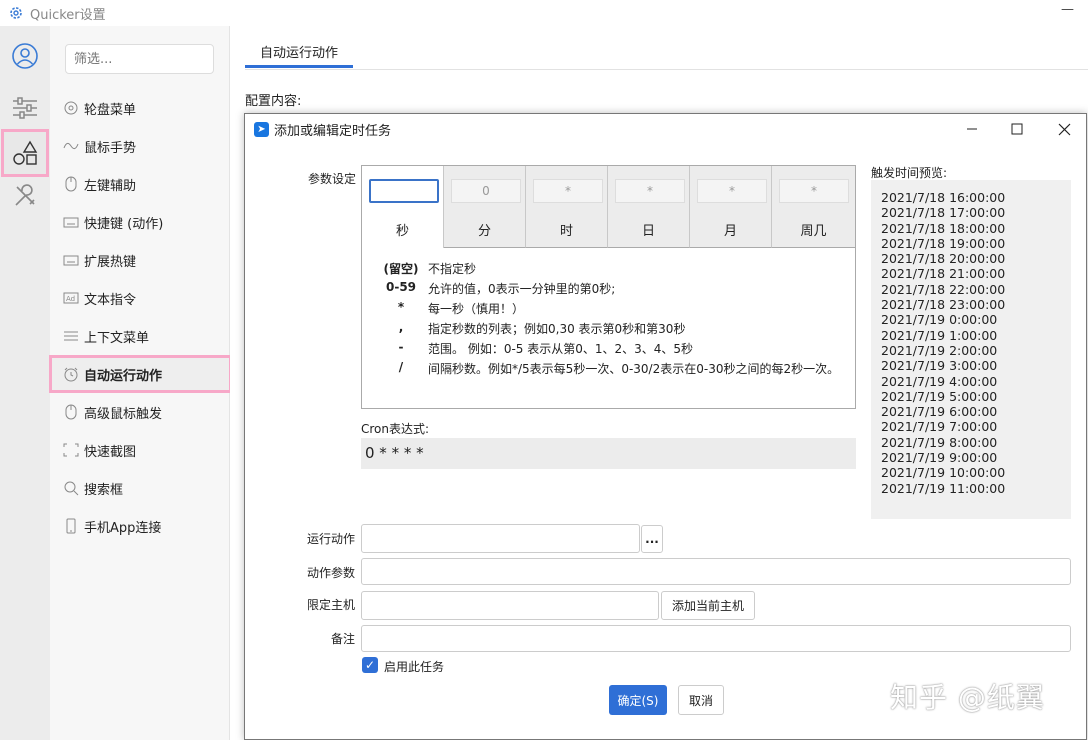  Describe the element at coordinates (813, 207) in the screenshot. I see `tab-weekday: 周几` at that location.